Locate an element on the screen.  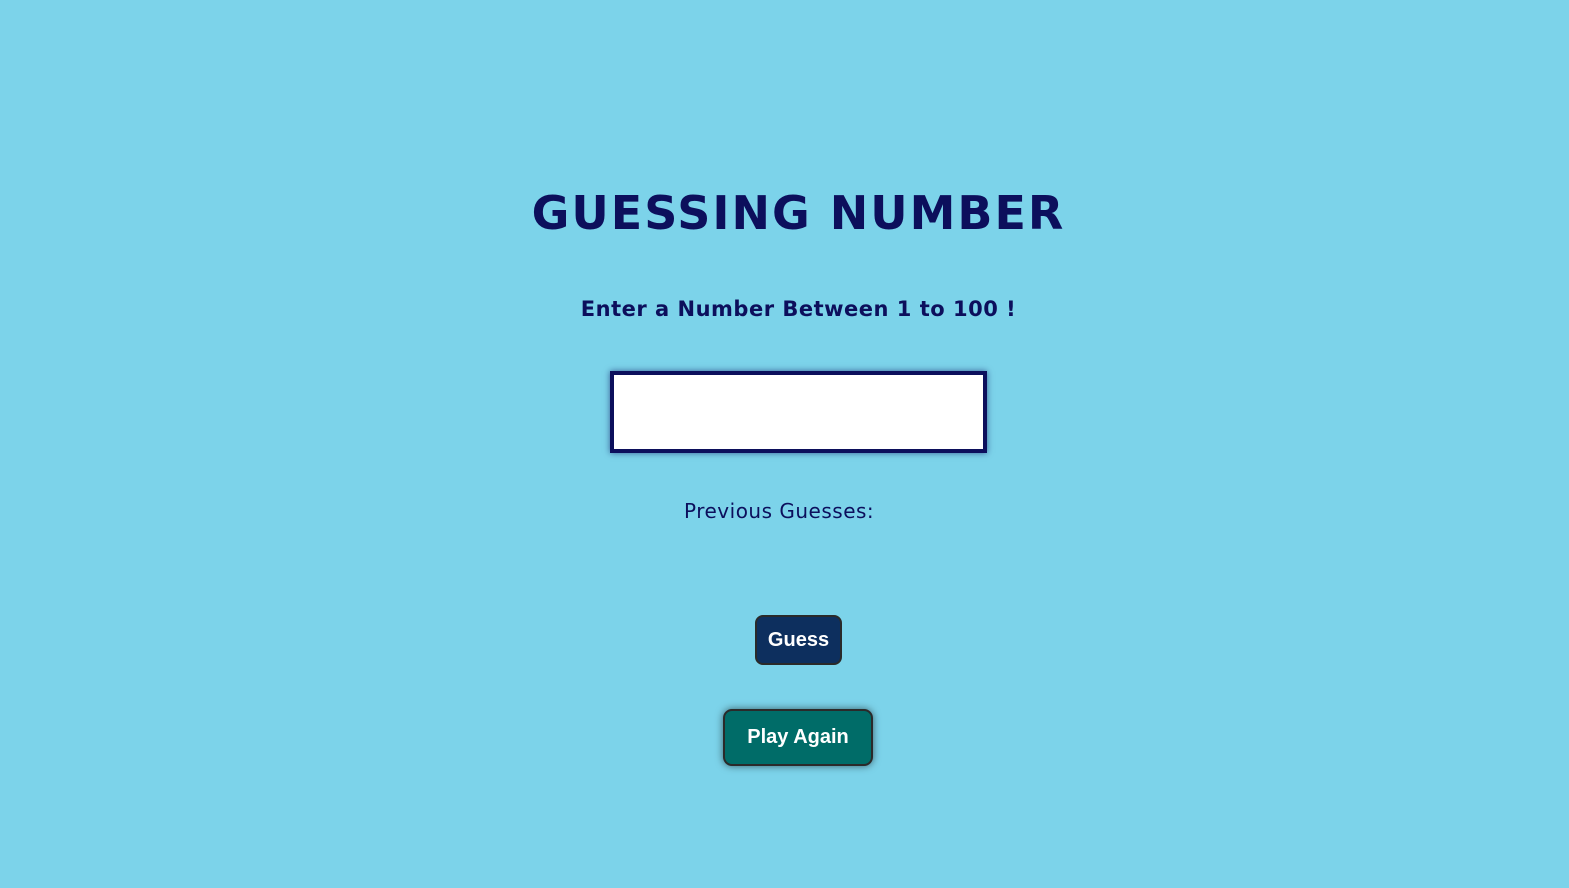
instruction-text: Enter a Number Between 1 to 100 ! is located at coordinates (798, 309).